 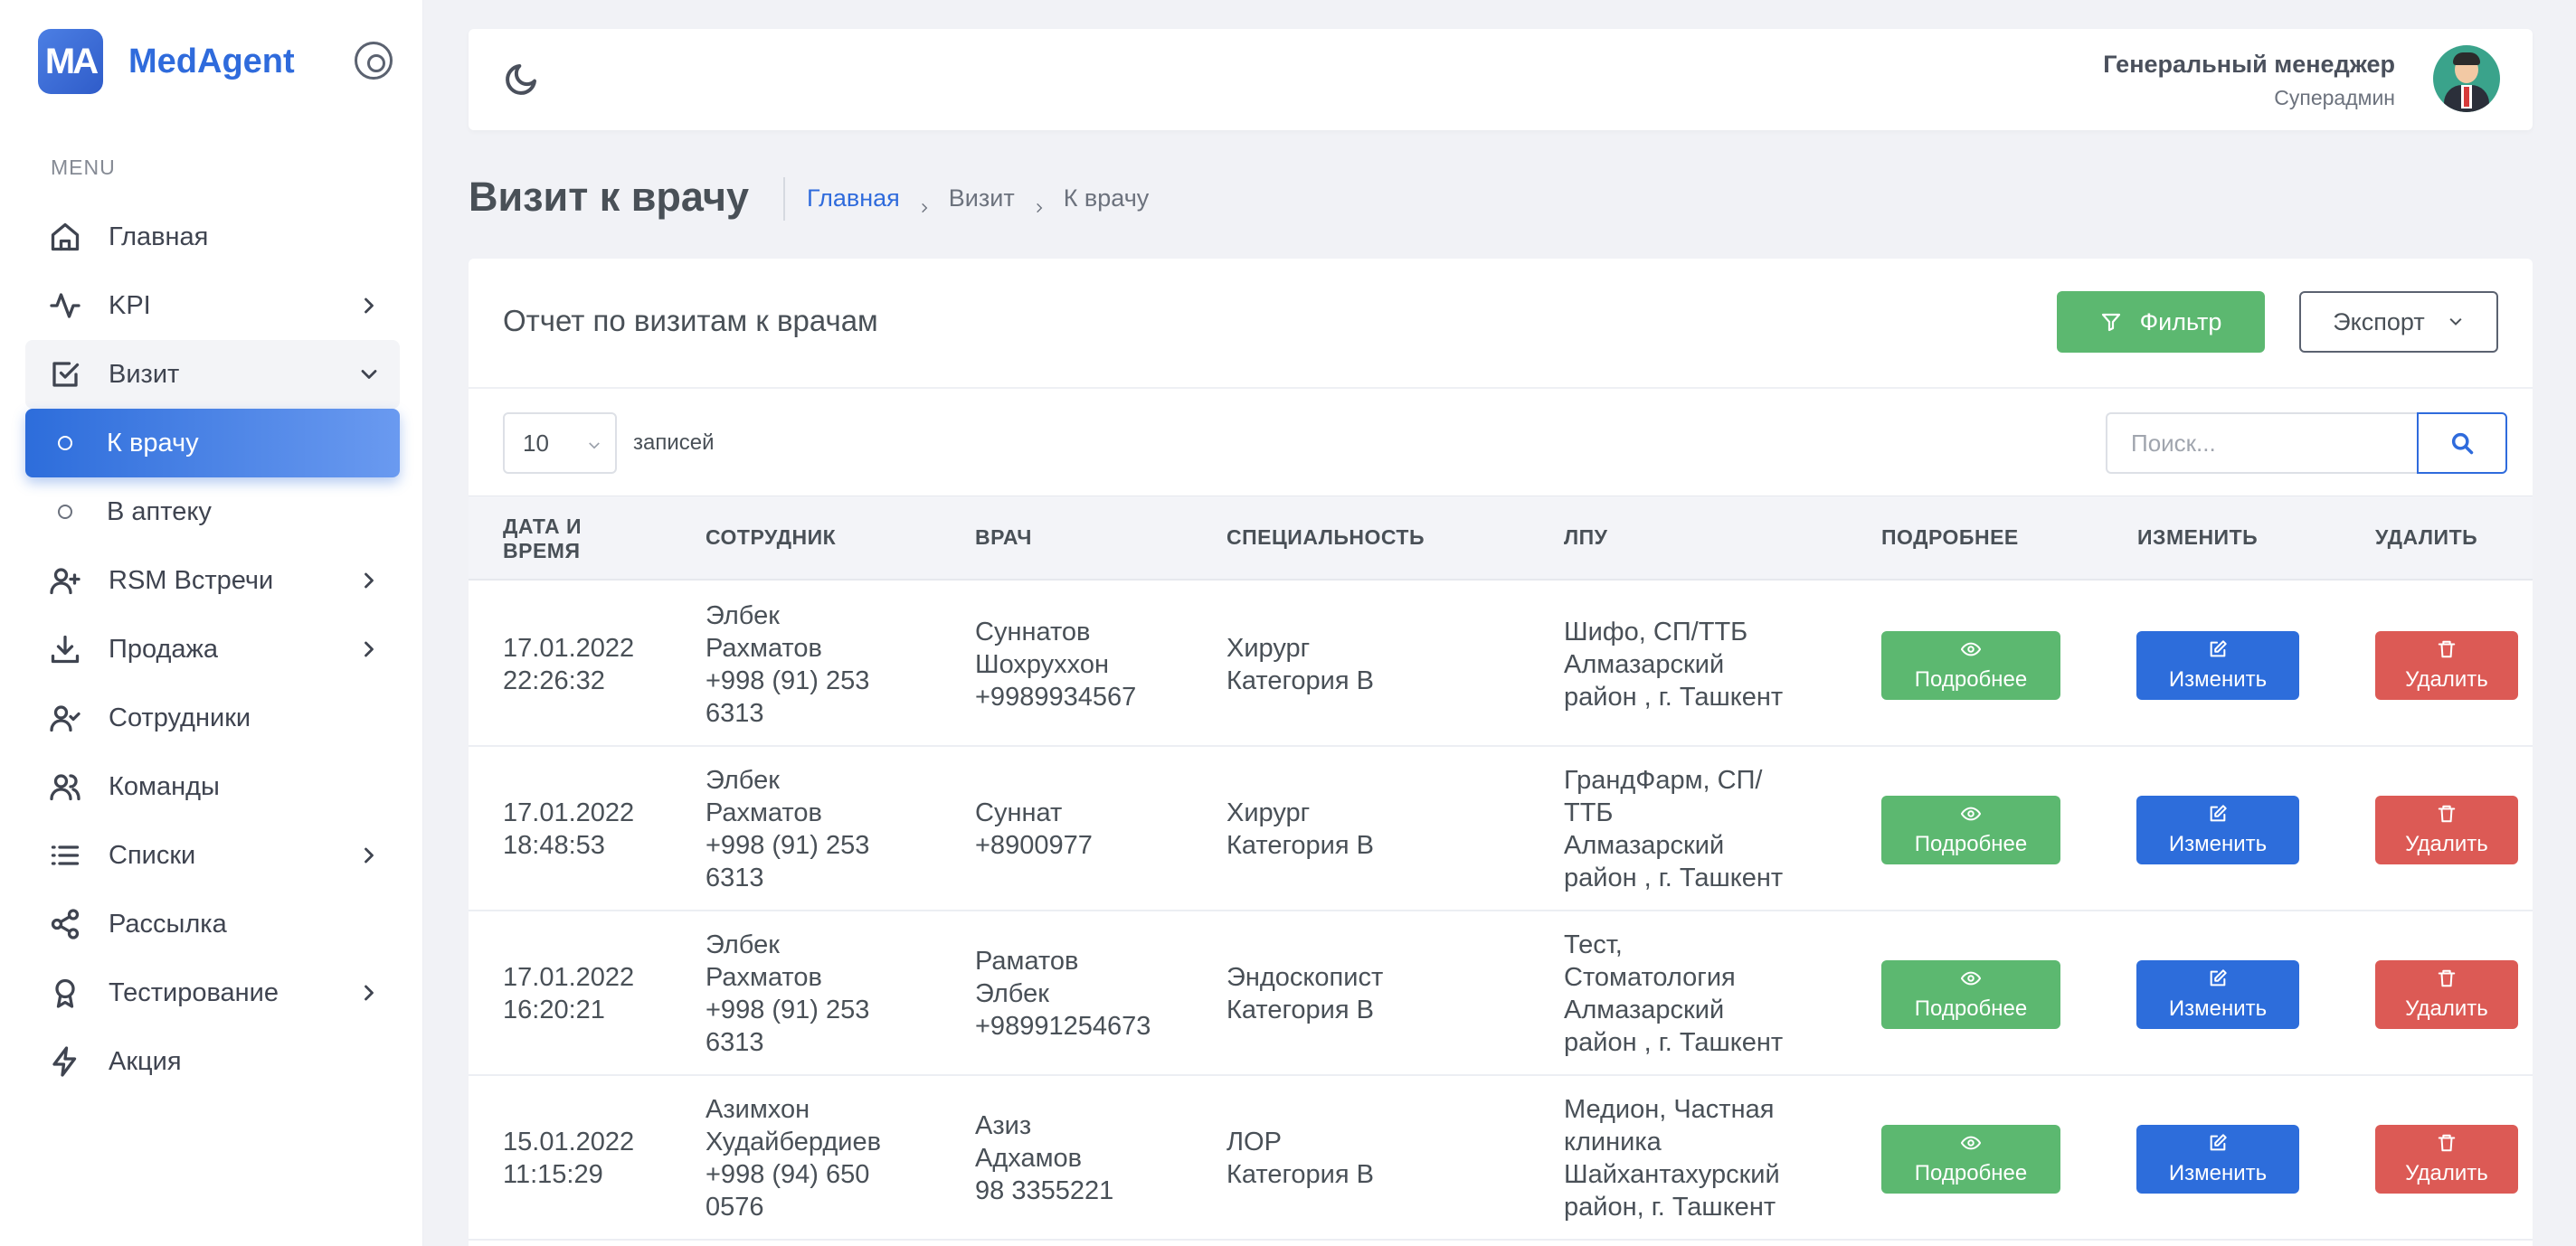 I want to click on cell-specialty: Эндоскопист Категория B, so click(x=1305, y=994).